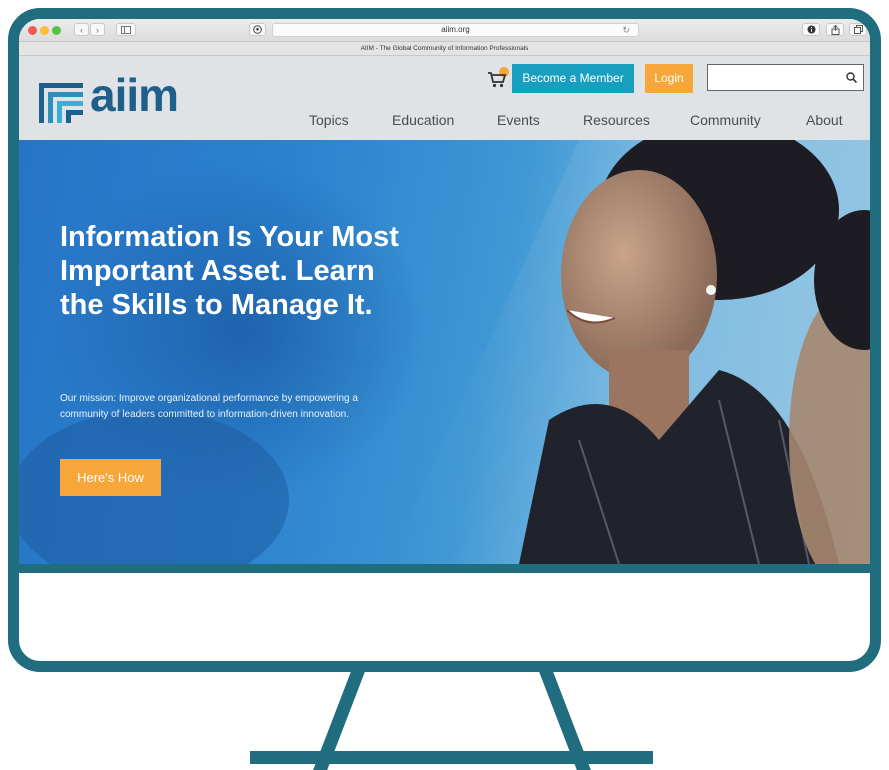 The height and width of the screenshot is (770, 889). Describe the element at coordinates (62, 103) in the screenshot. I see `aiim-logo-icon` at that location.